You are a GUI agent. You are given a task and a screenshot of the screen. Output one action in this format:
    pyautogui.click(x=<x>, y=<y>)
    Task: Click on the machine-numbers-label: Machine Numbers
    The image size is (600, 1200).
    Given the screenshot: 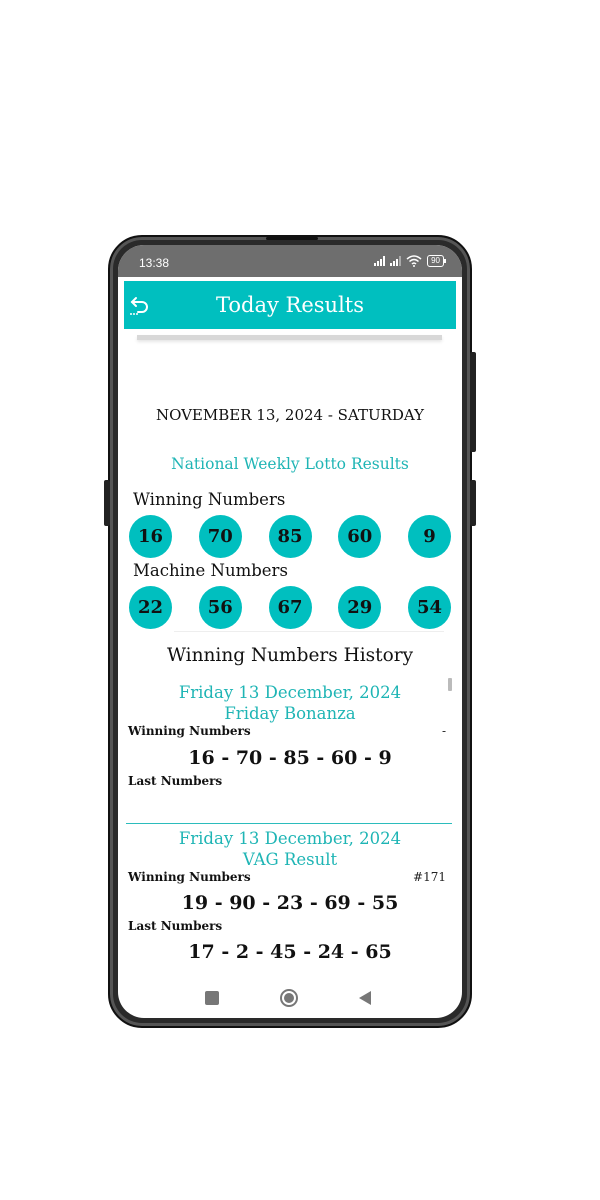 What is the action you would take?
    pyautogui.click(x=210, y=570)
    